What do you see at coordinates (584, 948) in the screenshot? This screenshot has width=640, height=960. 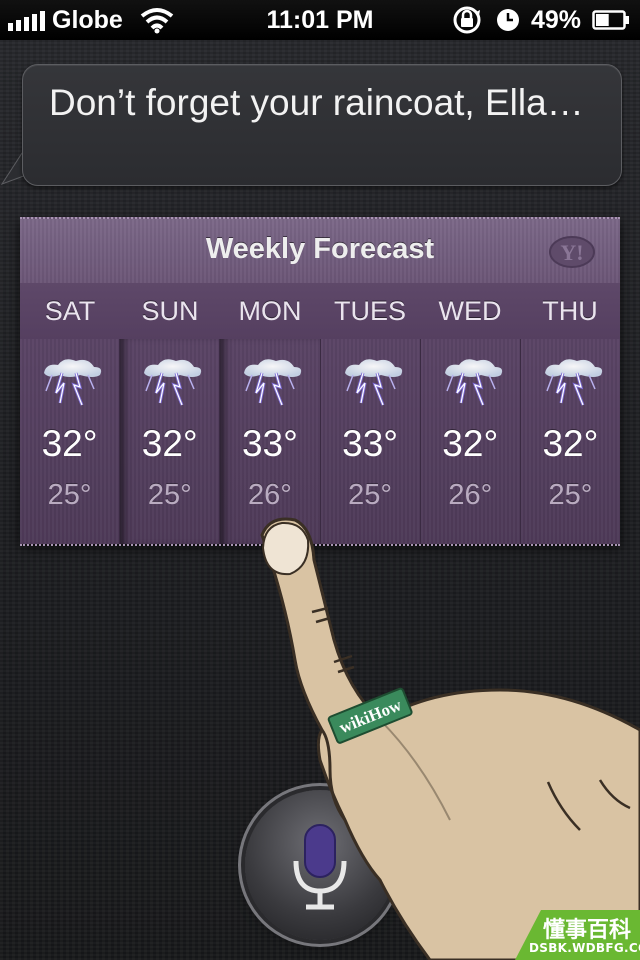 I see `watermark-url: DSBK.WDBFG.COM` at bounding box center [584, 948].